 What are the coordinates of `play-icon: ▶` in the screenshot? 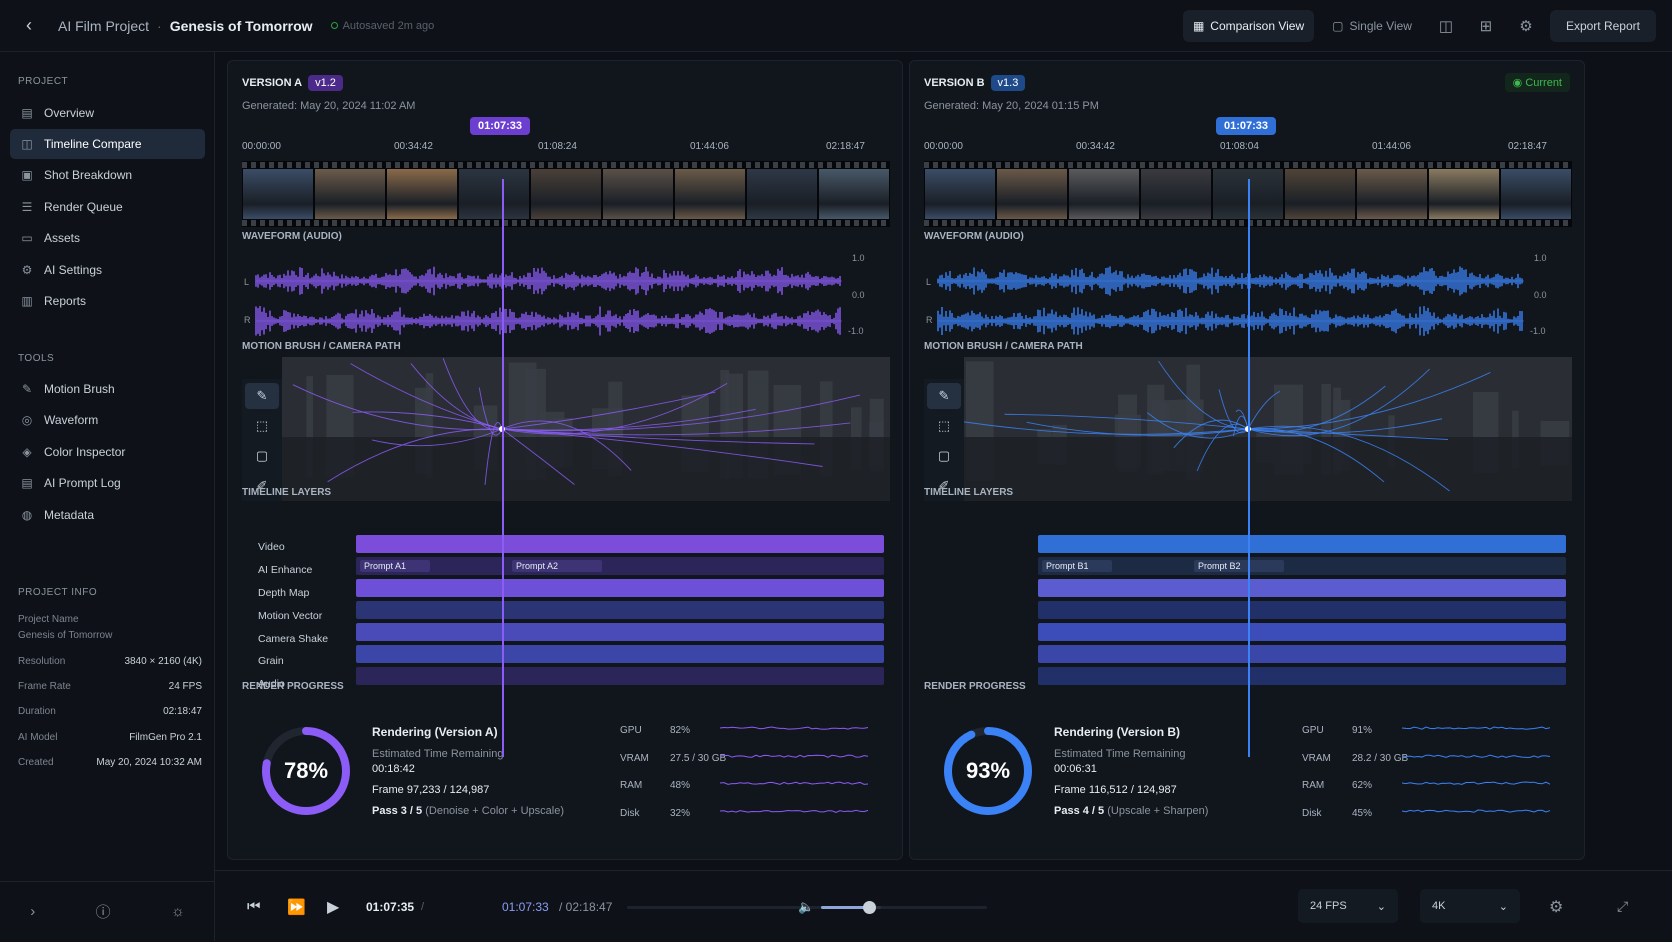 It's located at (333, 906).